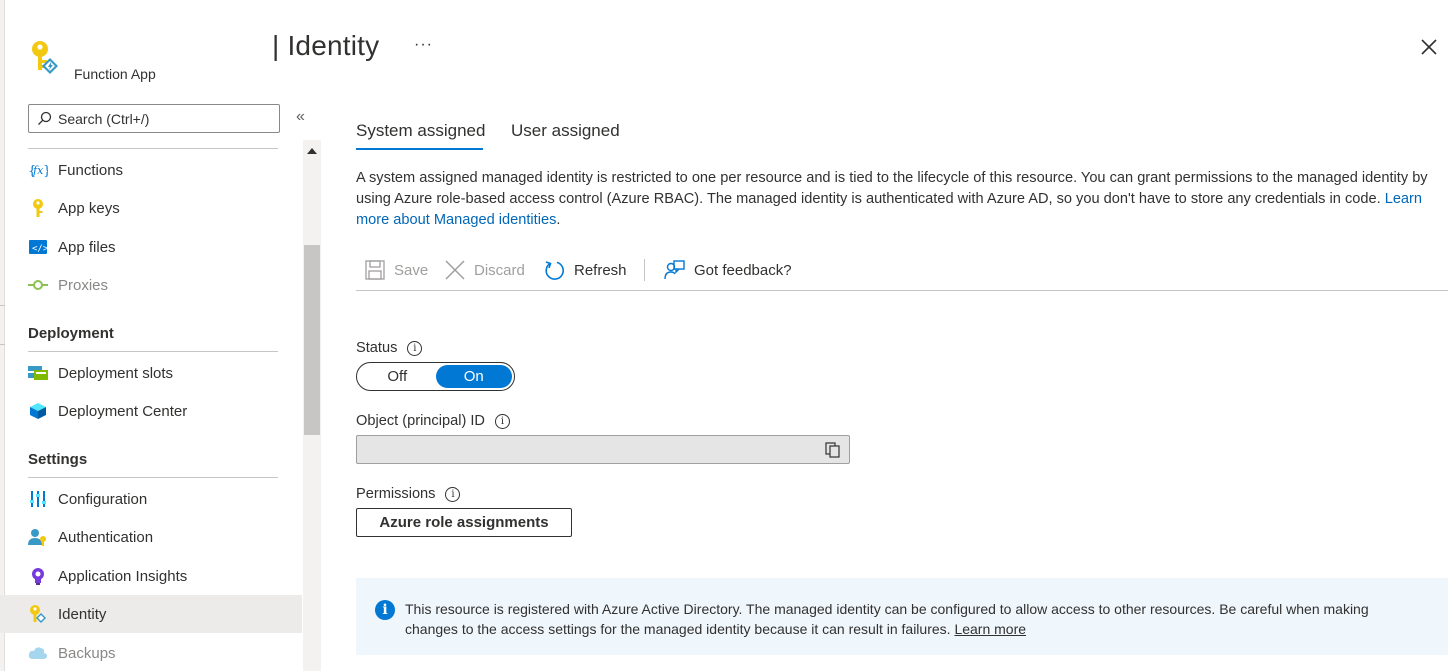 The width and height of the screenshot is (1456, 671). Describe the element at coordinates (89, 208) in the screenshot. I see `sidebar-item-label: App keys` at that location.